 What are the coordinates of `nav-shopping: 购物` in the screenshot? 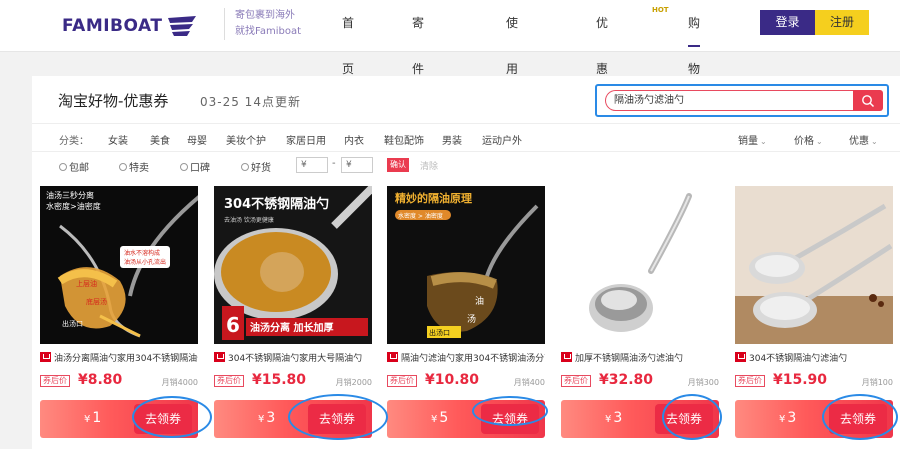 It's located at (694, 38).